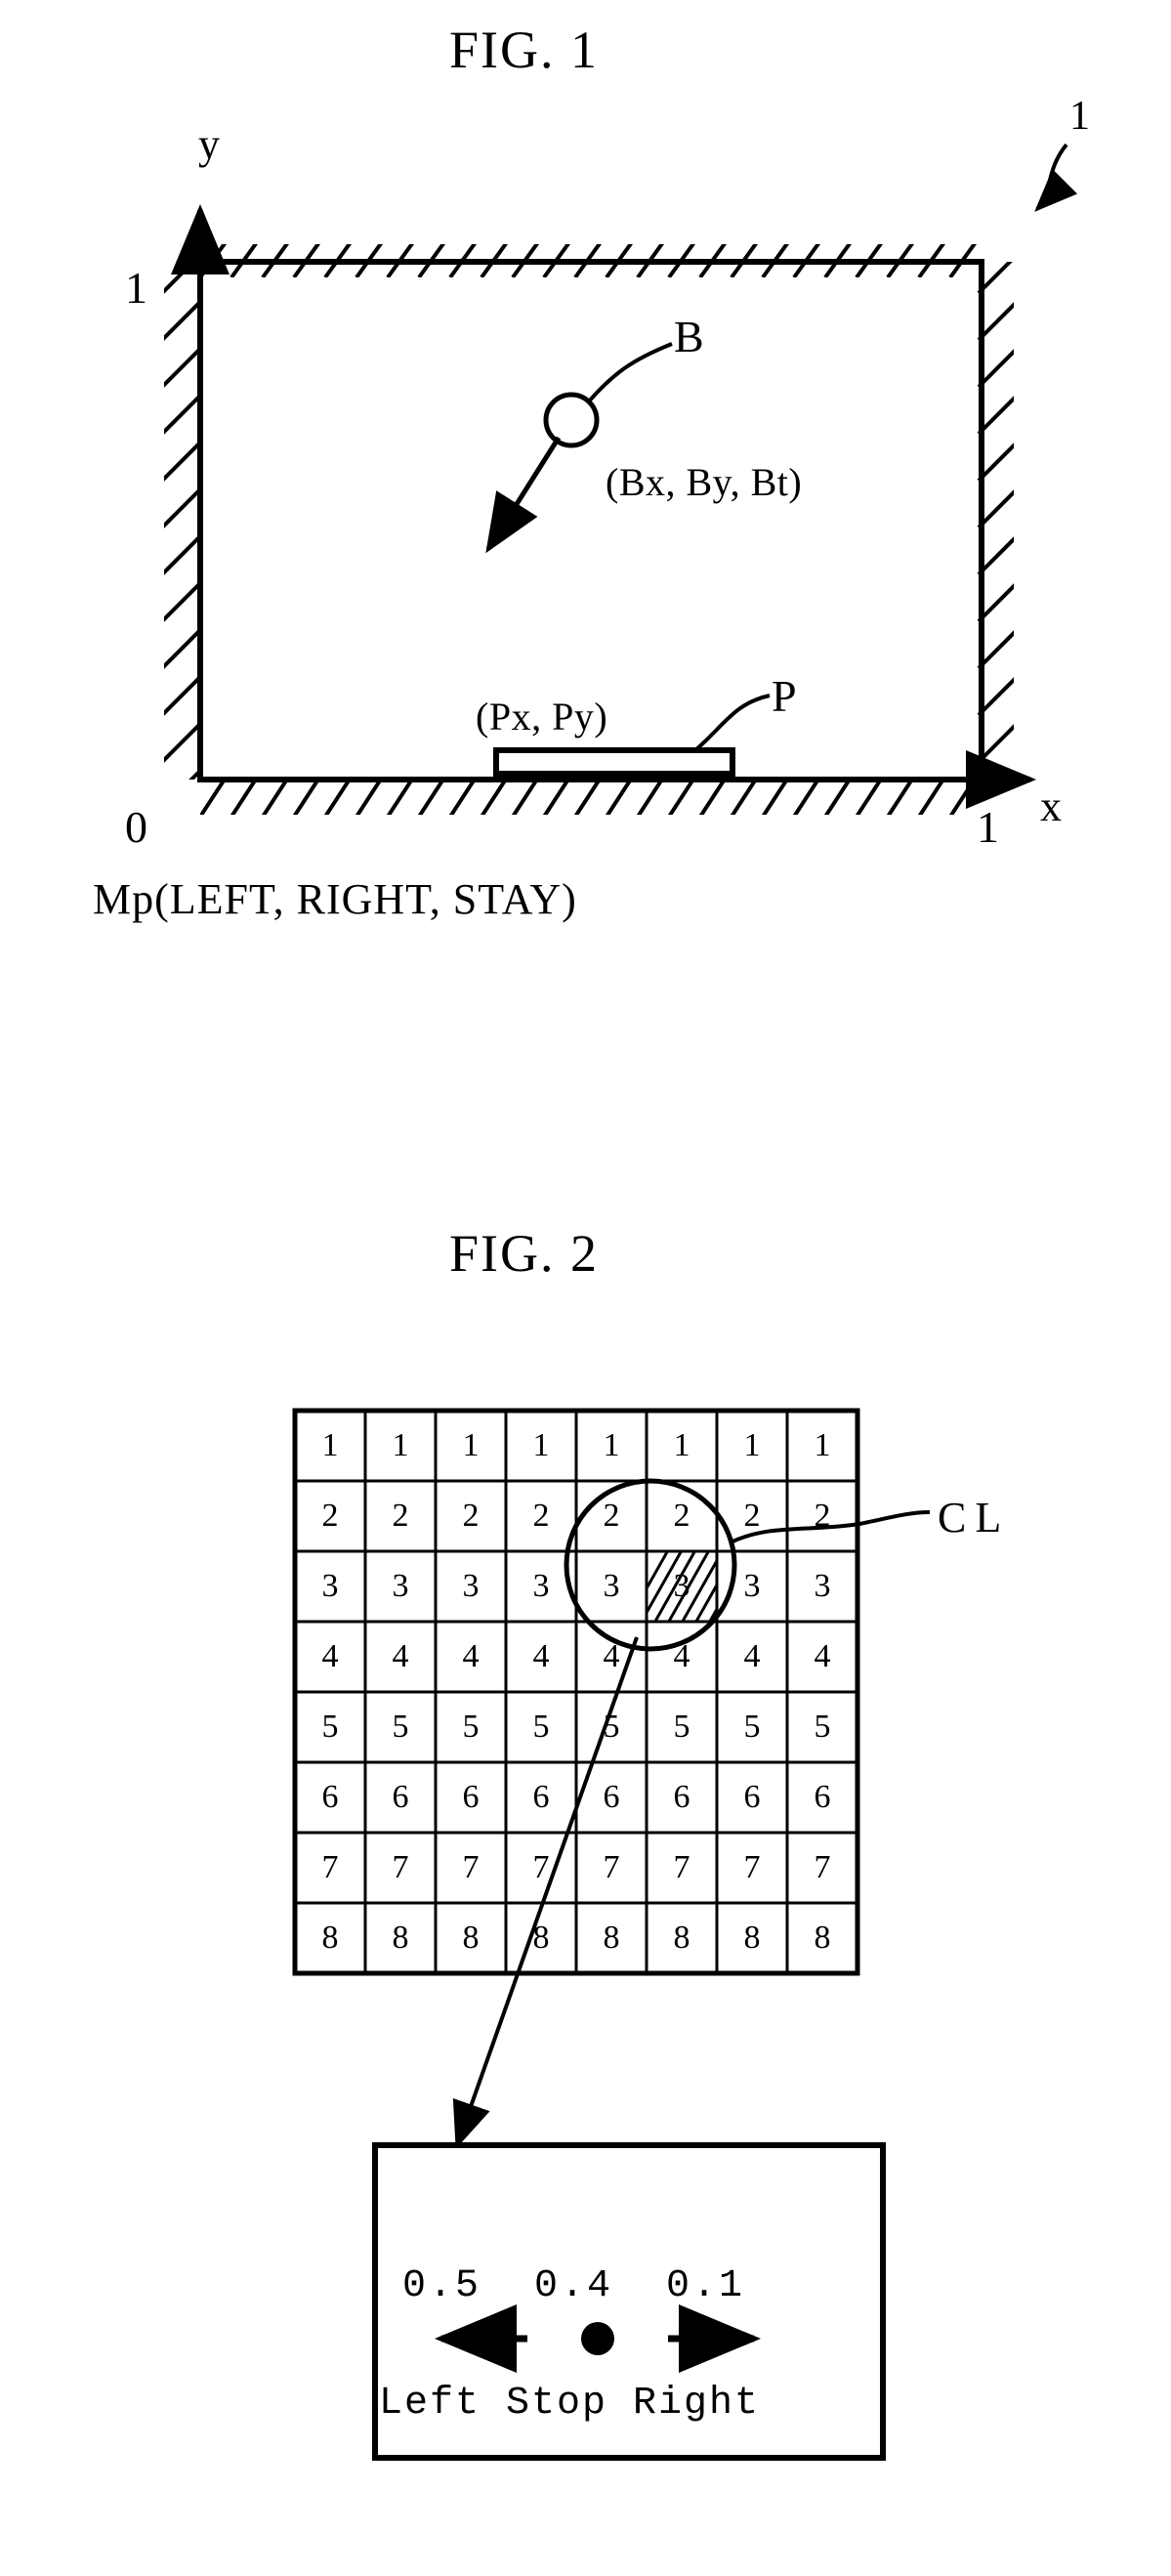 This screenshot has width=1171, height=2576. I want to click on right-wall-hatching, so click(996, 521).